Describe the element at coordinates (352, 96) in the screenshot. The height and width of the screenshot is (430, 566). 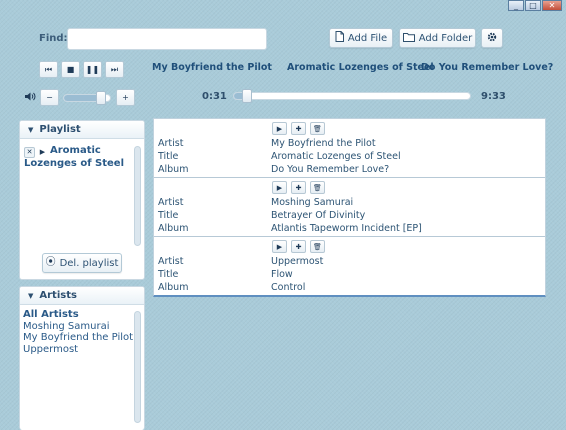
I see `seek-slider` at that location.